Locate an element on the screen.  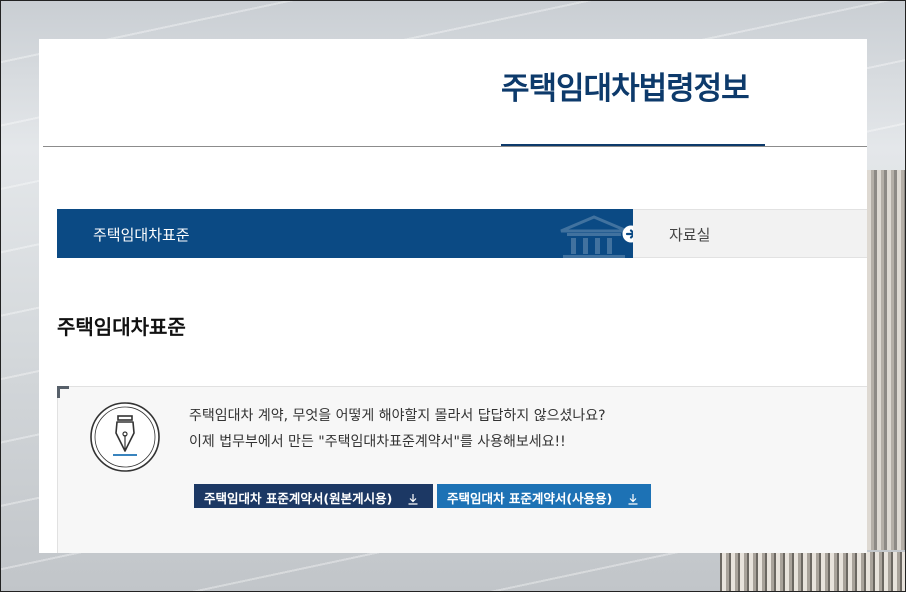
background-curtain-bottom is located at coordinates (813, 572).